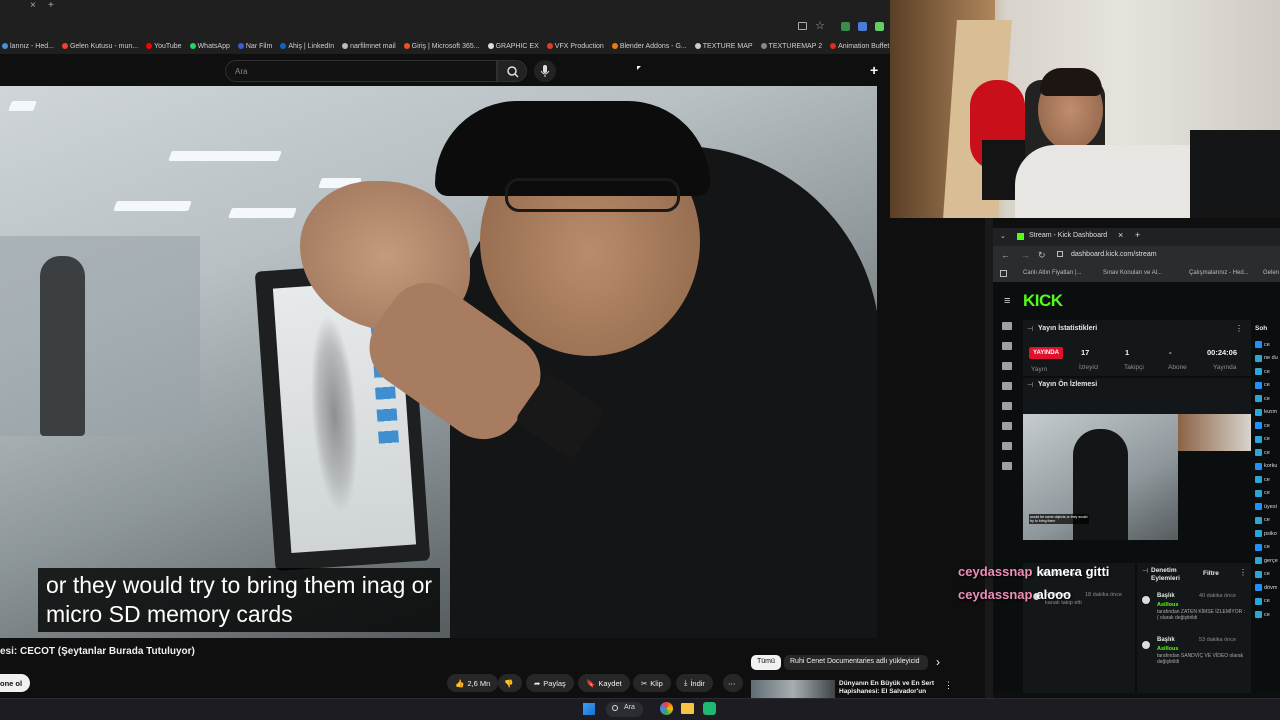  What do you see at coordinates (820, 25) in the screenshot?
I see `star-icon: ☆` at bounding box center [820, 25].